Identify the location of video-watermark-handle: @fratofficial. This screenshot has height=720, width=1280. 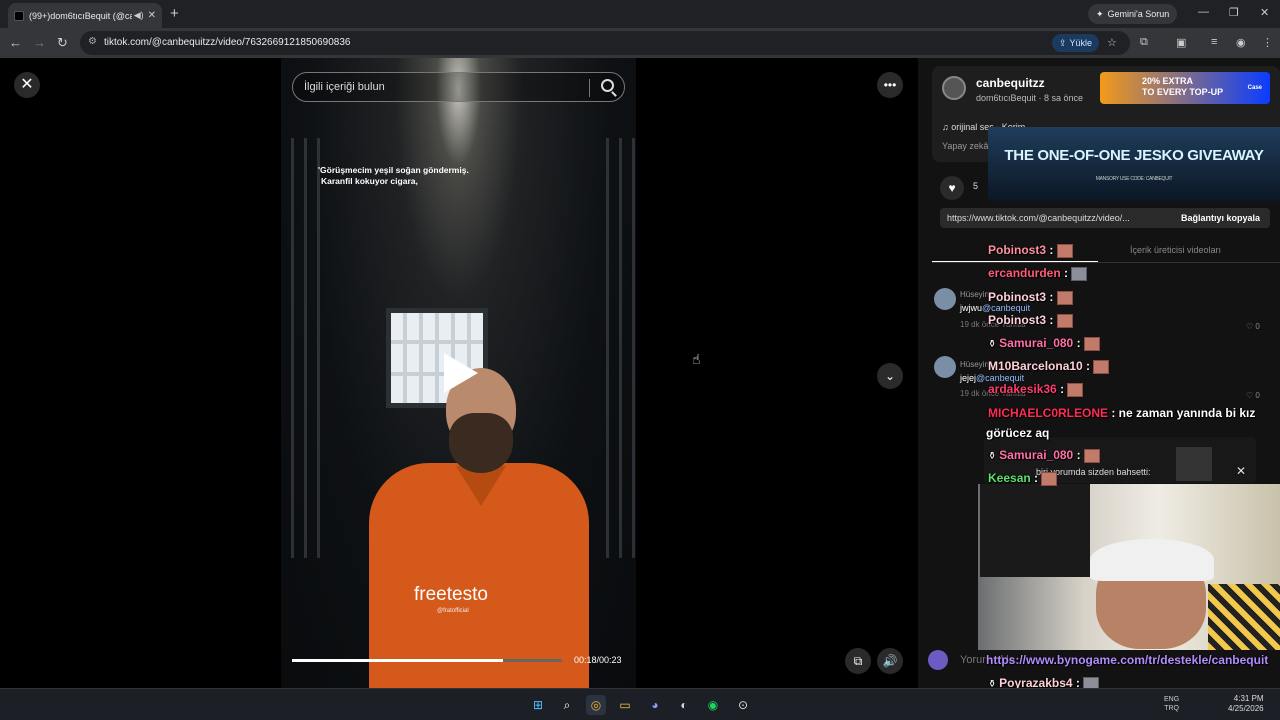
(453, 611).